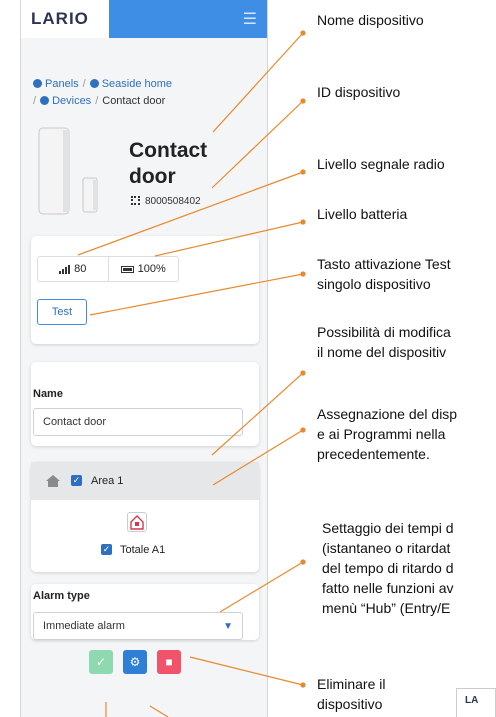  I want to click on annotation-id: ID dispositivo, so click(359, 92).